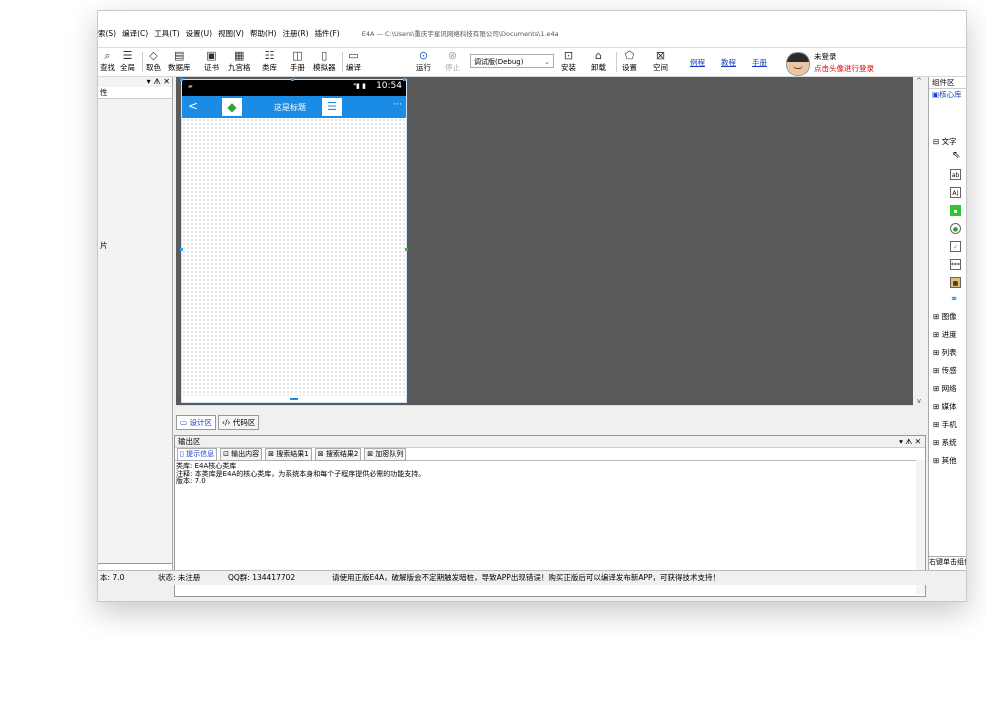 Image resolution: width=986 pixels, height=715 pixels. I want to click on space-icon: ⊠, so click(660, 55).